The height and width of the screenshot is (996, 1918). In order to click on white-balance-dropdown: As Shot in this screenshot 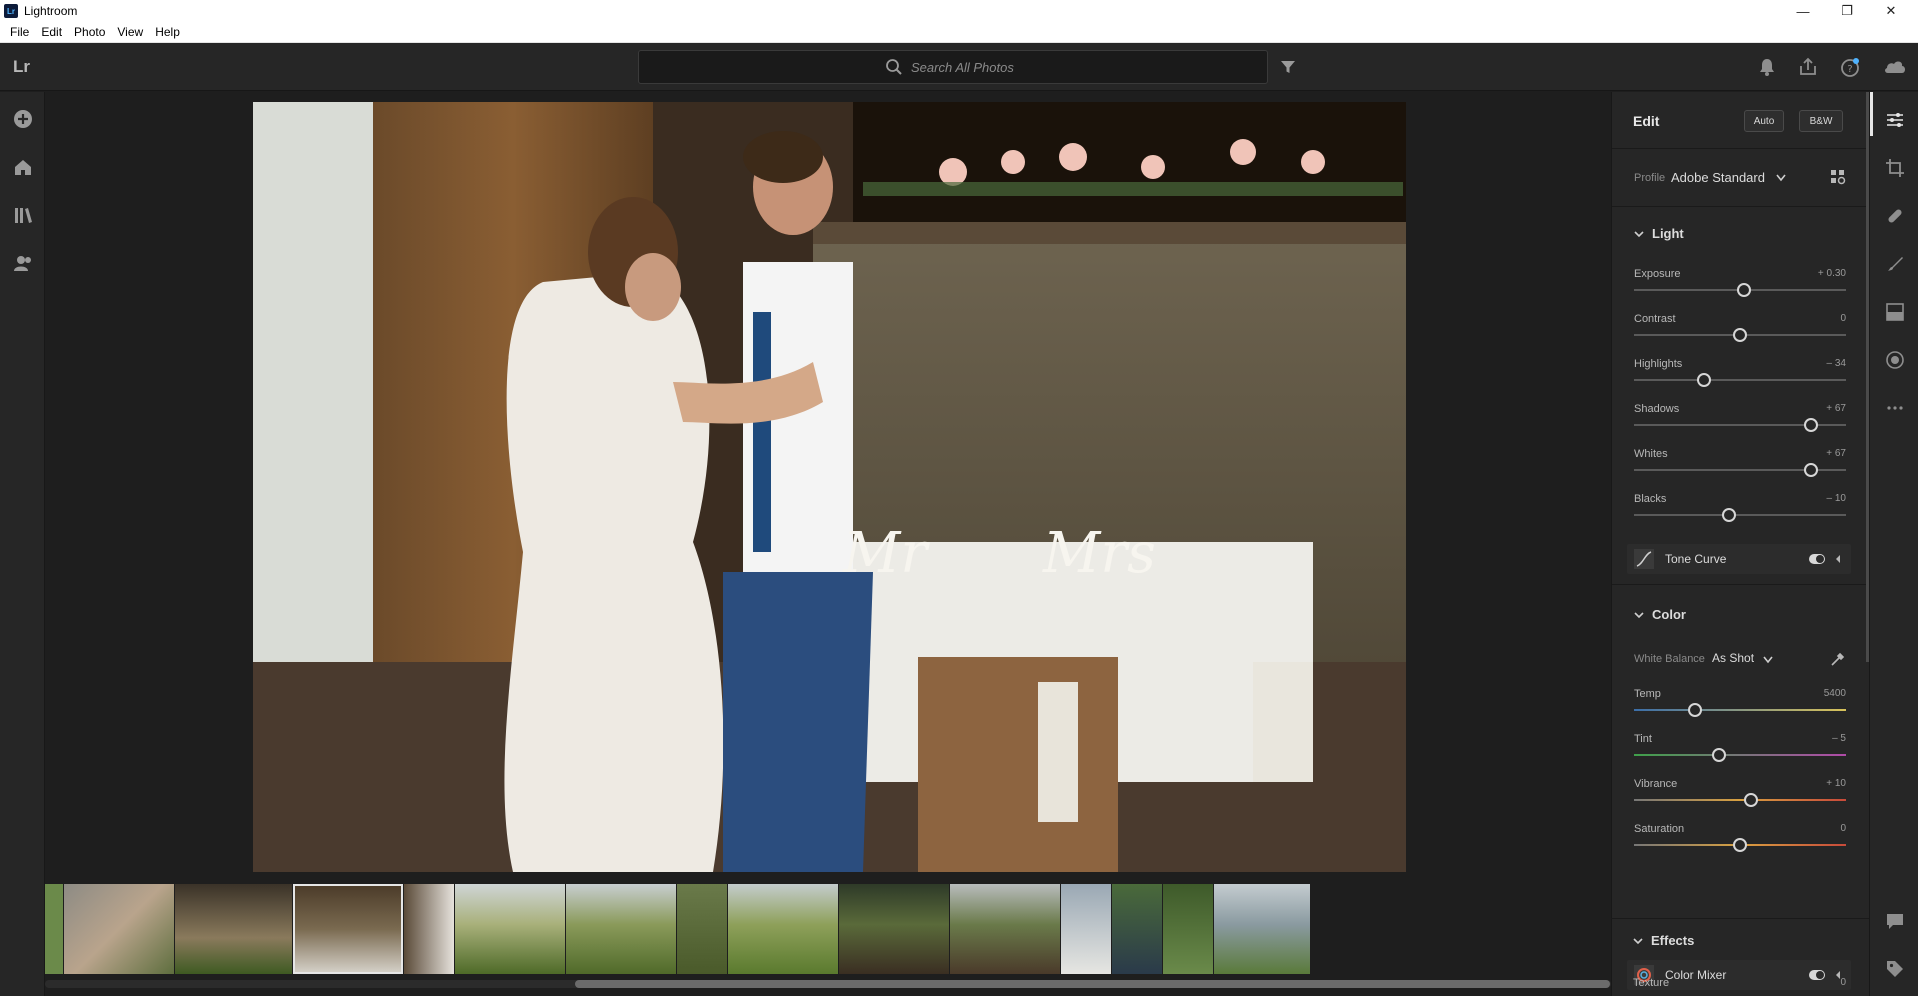, I will do `click(1733, 658)`.